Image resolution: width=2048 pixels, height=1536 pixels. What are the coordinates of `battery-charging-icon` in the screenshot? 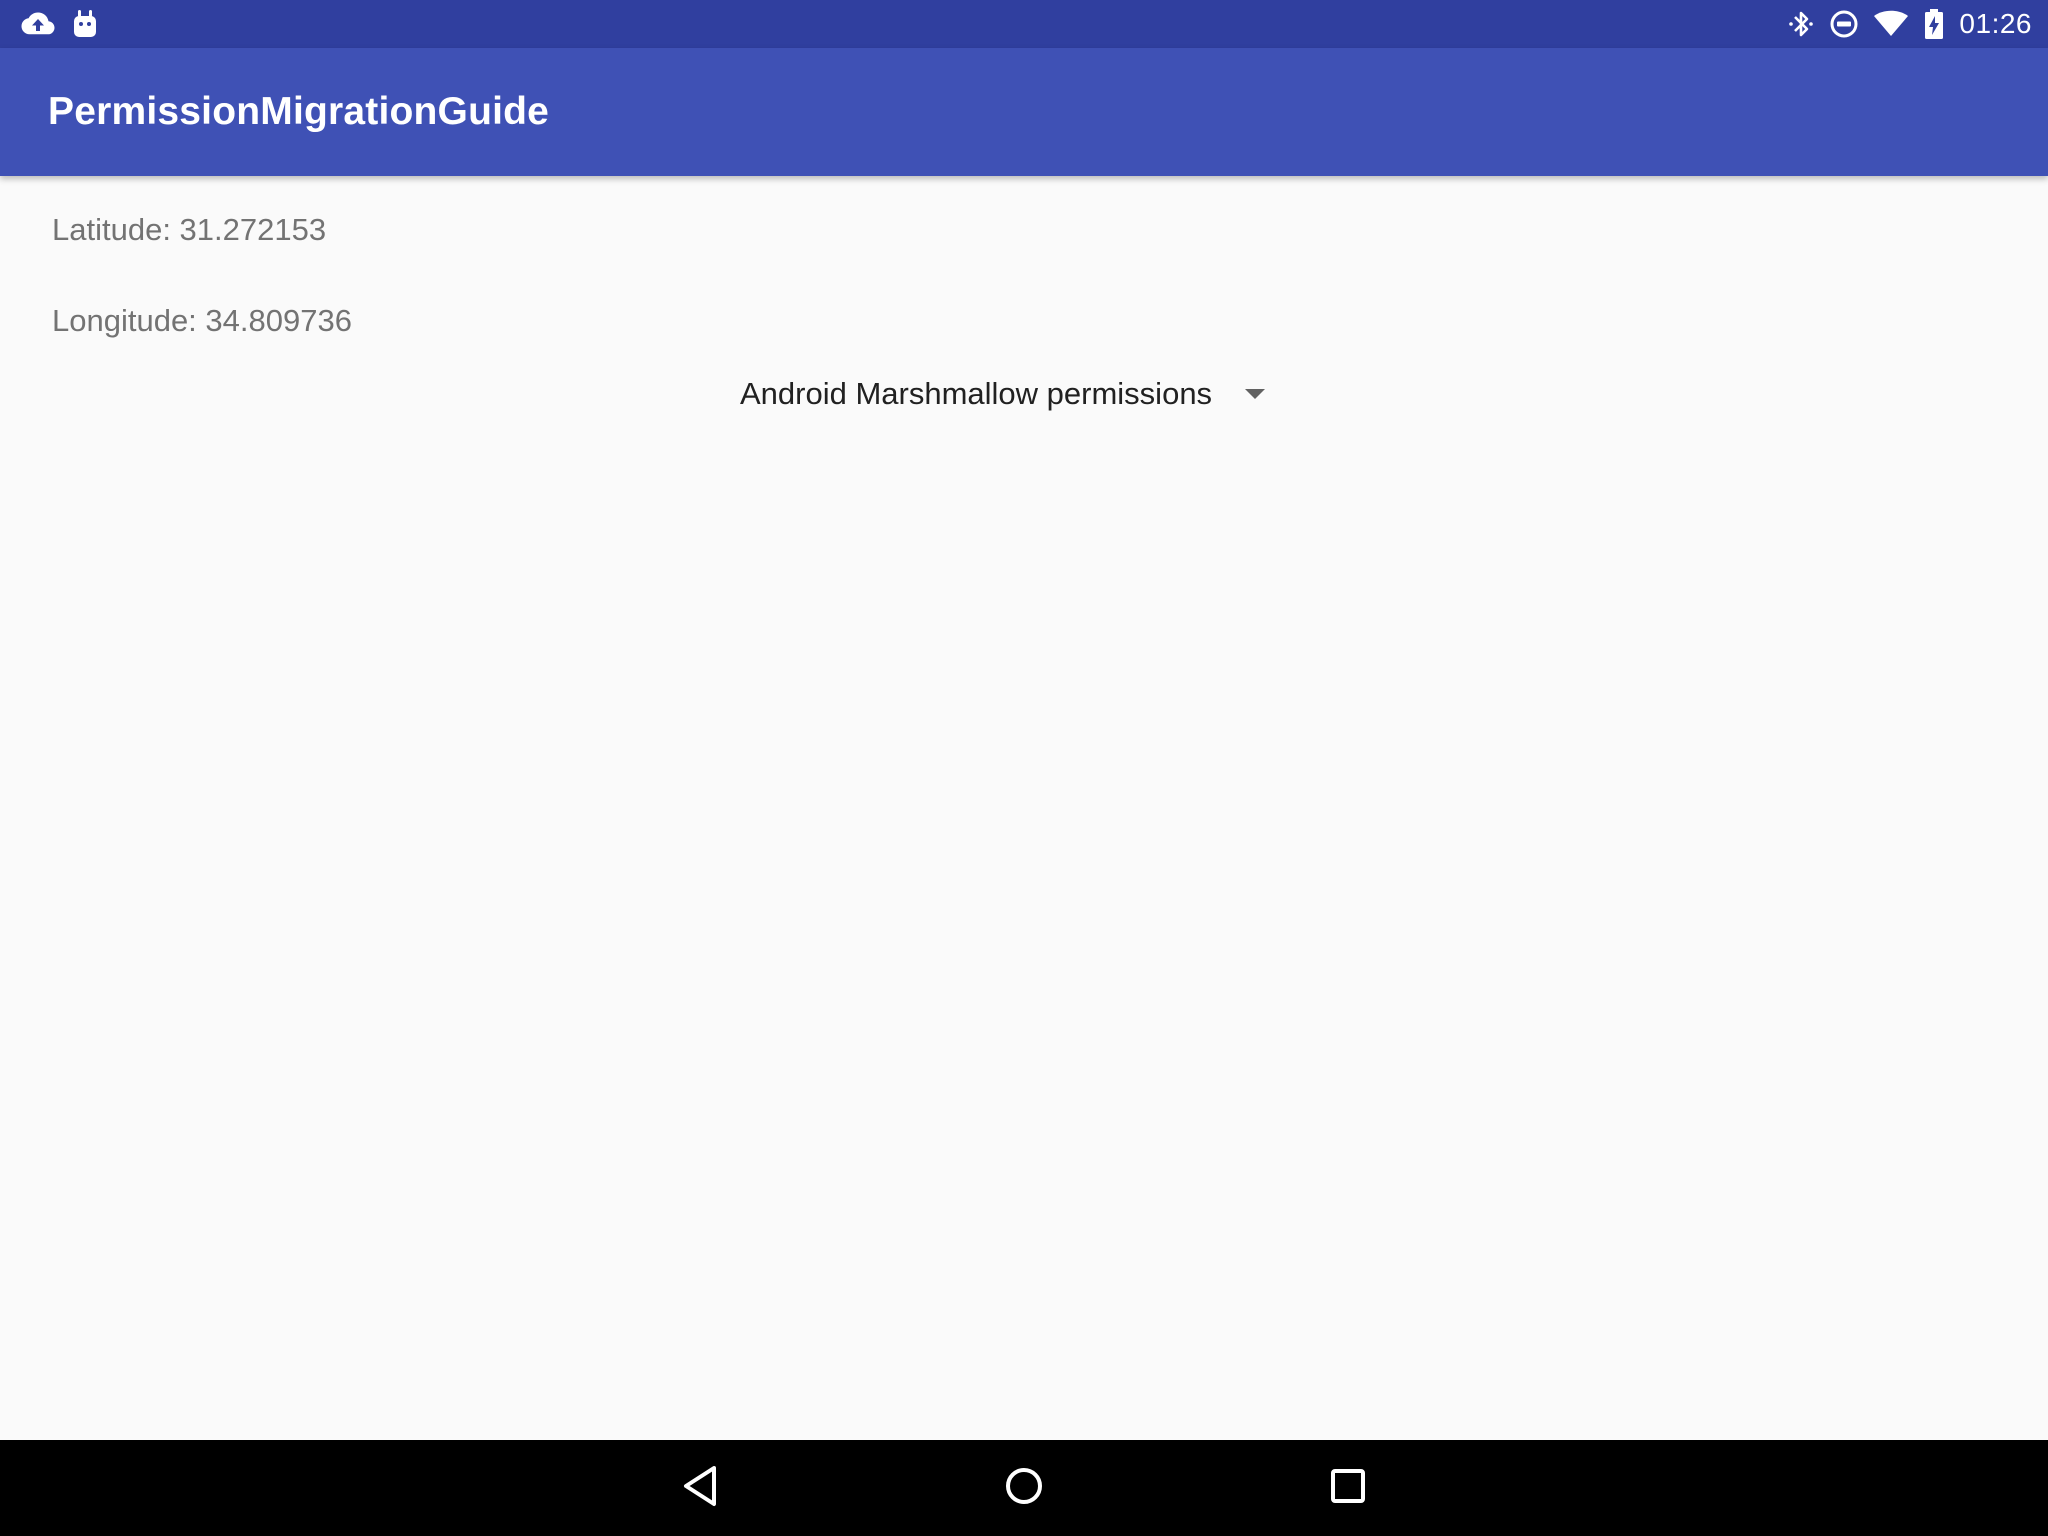 It's located at (1934, 24).